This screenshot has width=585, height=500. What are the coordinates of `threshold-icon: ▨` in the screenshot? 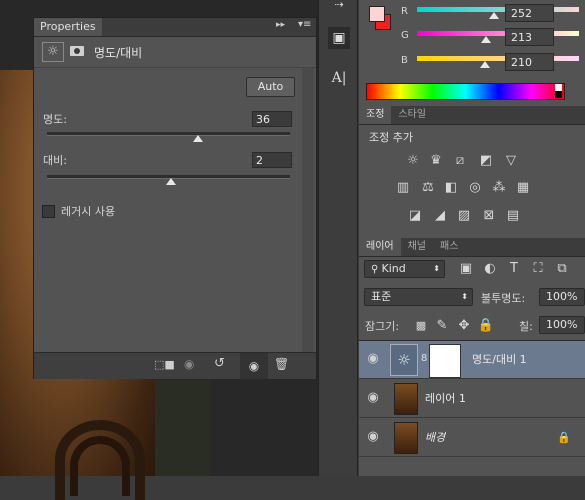 It's located at (464, 216).